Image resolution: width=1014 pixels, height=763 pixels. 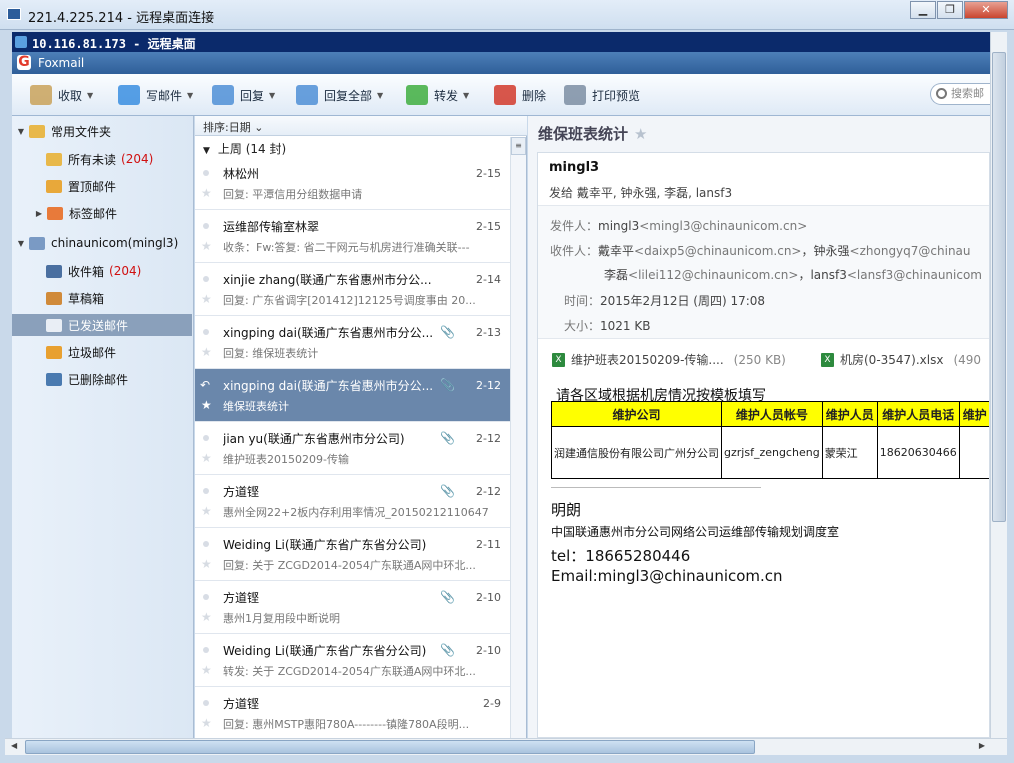 I want to click on recipient-name: lansf3, so click(x=828, y=275).